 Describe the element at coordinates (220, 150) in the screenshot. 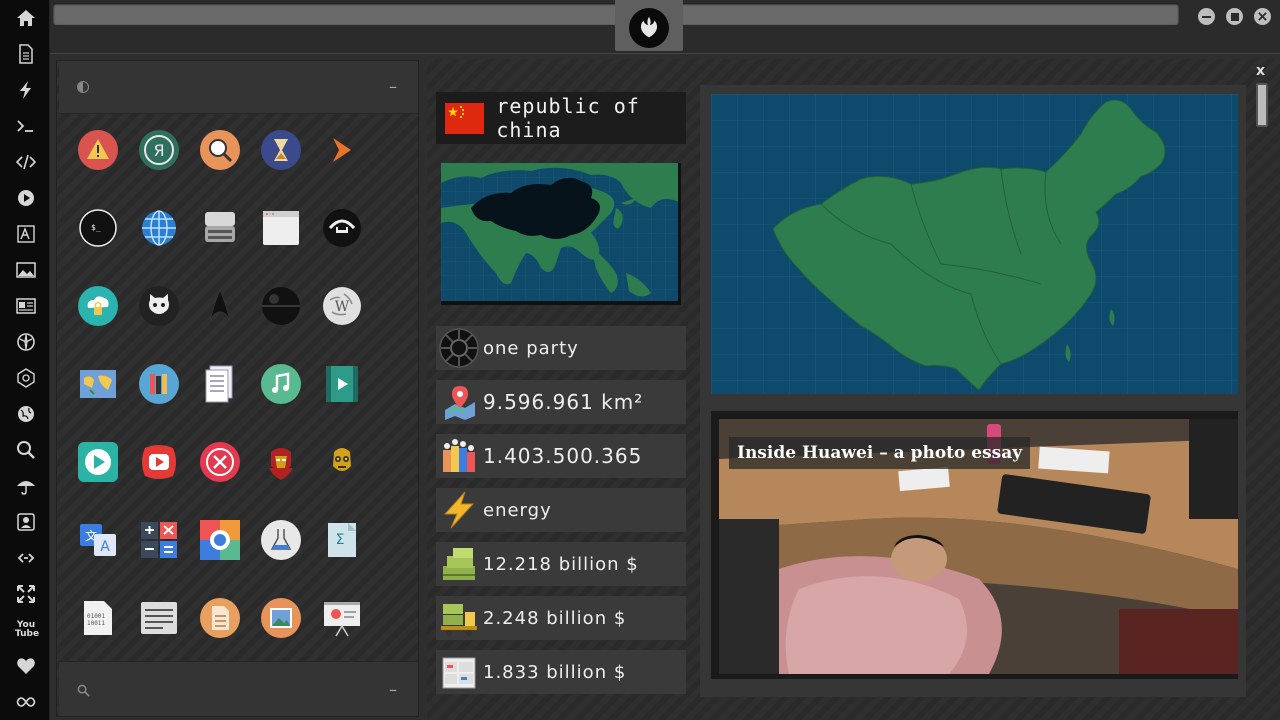

I see `magnifier-app-icon` at that location.